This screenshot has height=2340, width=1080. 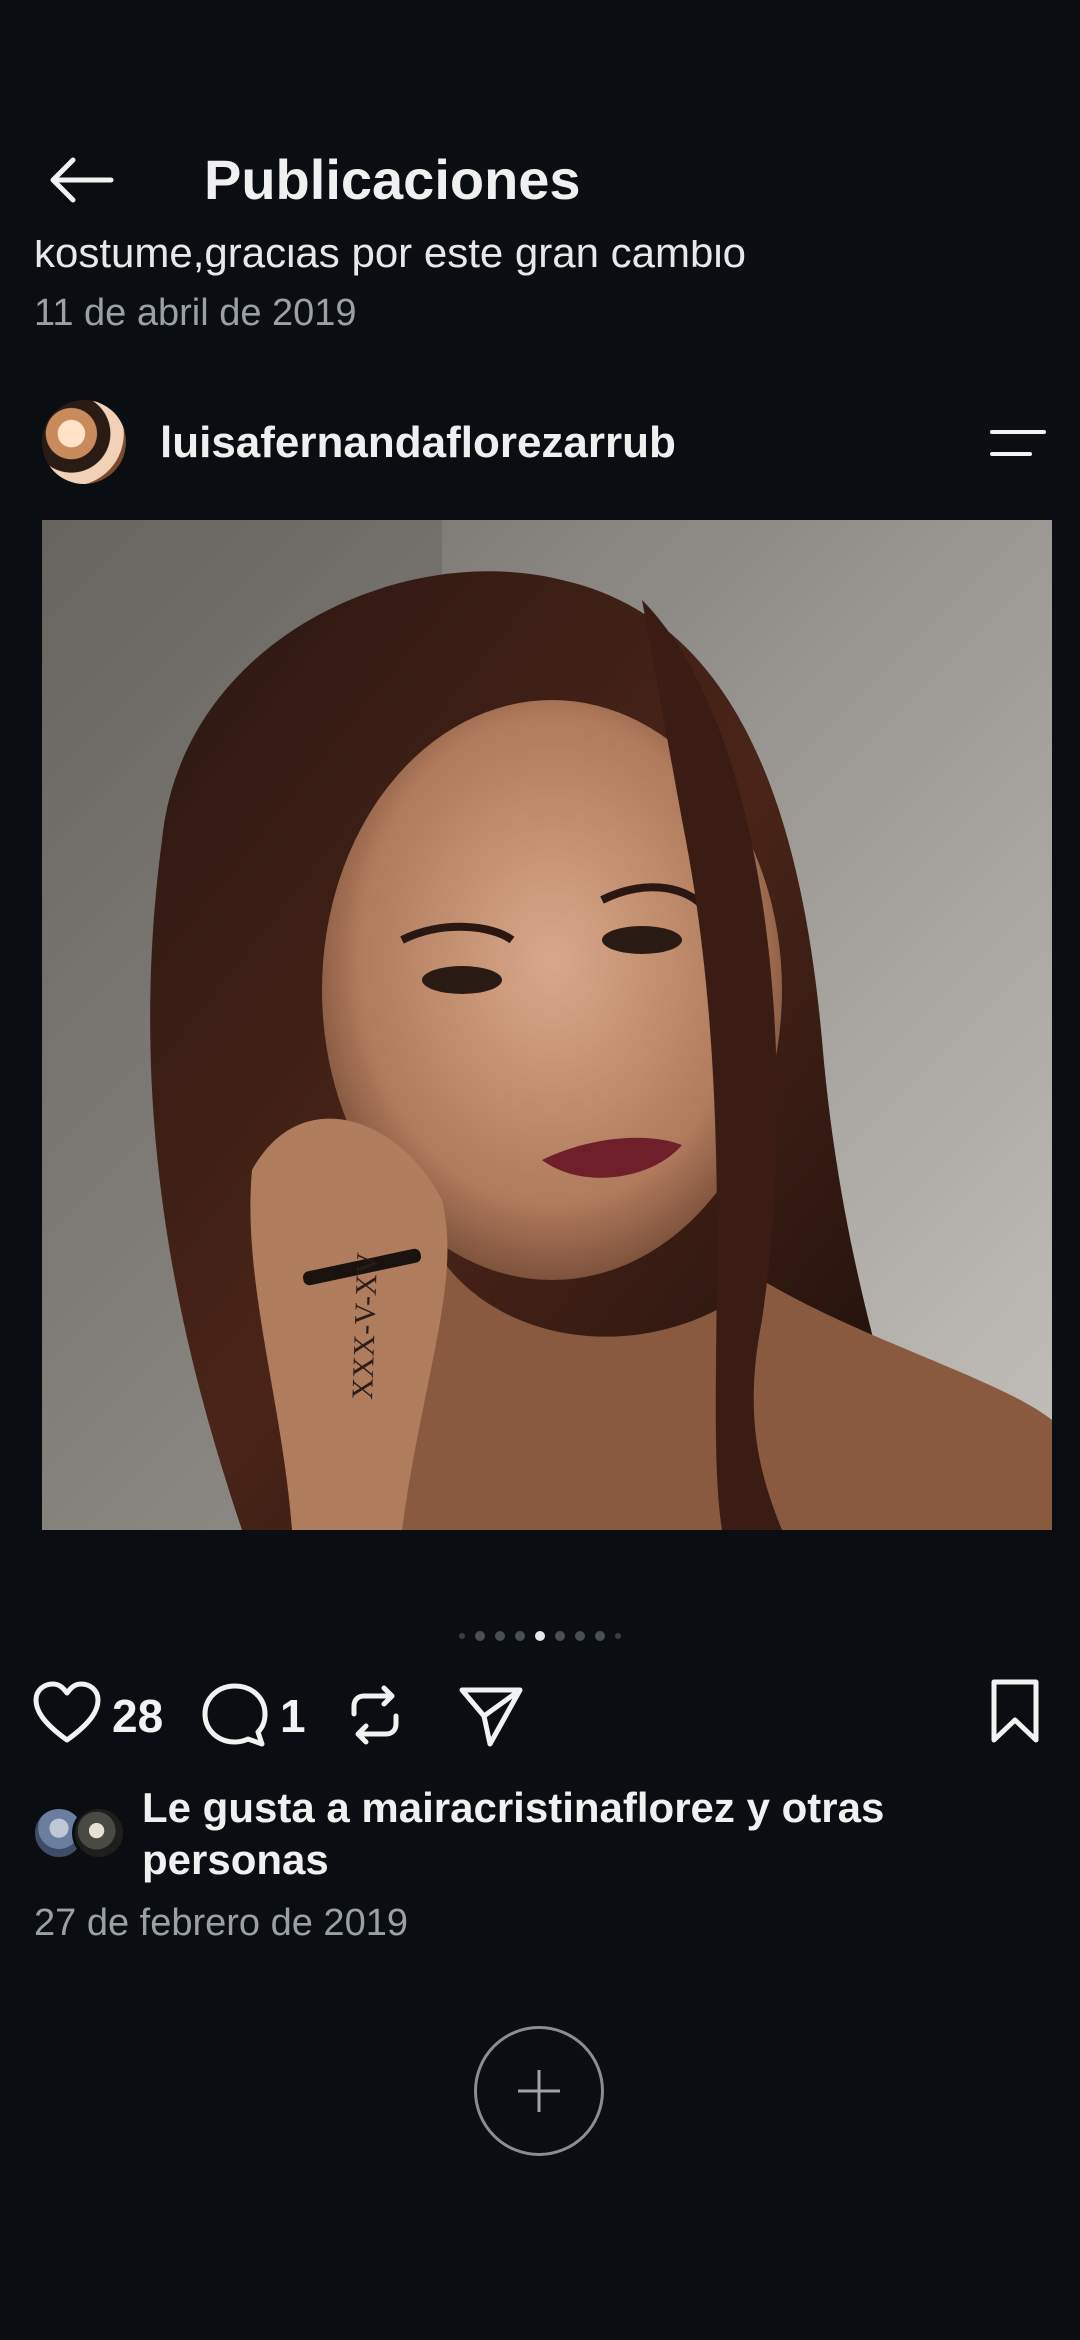 I want to click on comment-button, so click(x=235, y=1715).